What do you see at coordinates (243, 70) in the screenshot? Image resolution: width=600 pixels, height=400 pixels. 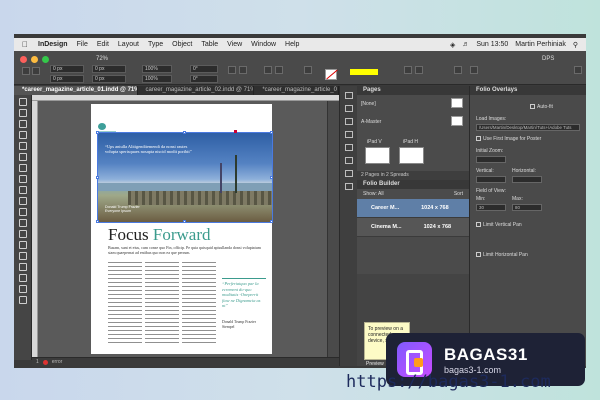 I see `rotate-90-ccw-button` at bounding box center [243, 70].